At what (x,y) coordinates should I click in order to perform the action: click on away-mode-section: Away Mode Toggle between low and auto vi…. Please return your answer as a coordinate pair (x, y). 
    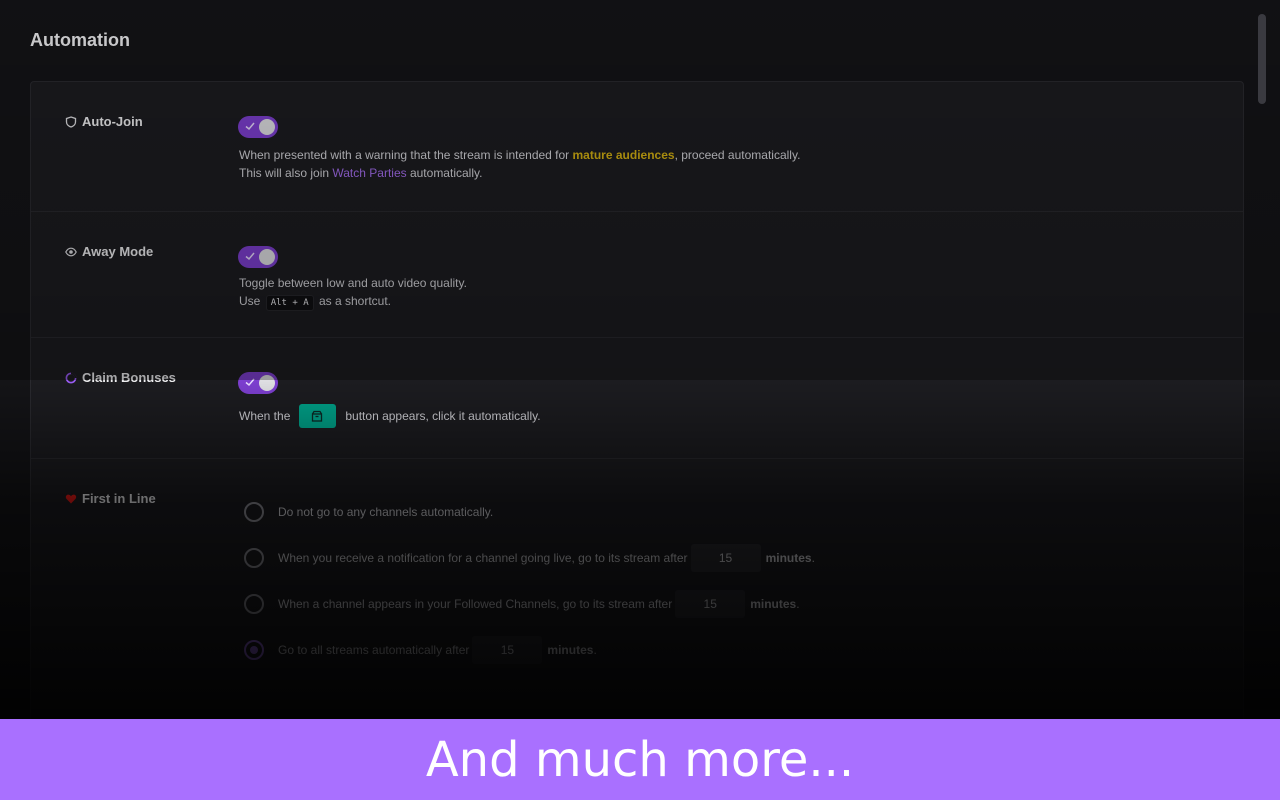
    Looking at the image, I should click on (637, 275).